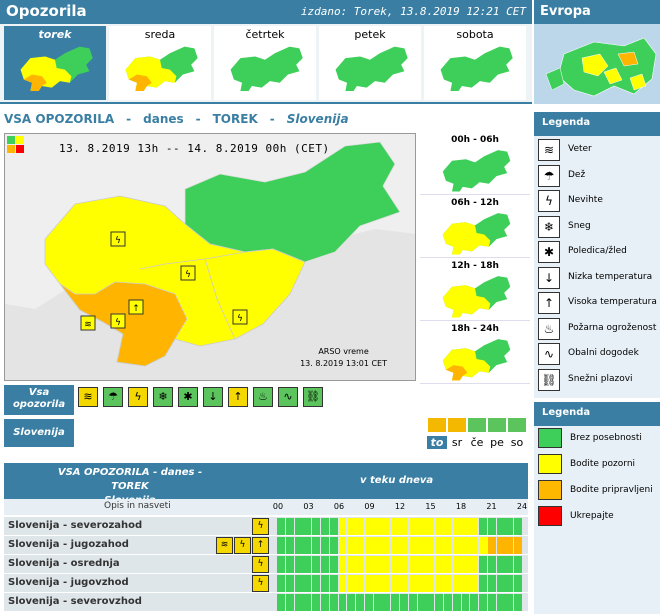  What do you see at coordinates (288, 397) in the screenshot?
I see `coast-icon: ∿` at bounding box center [288, 397].